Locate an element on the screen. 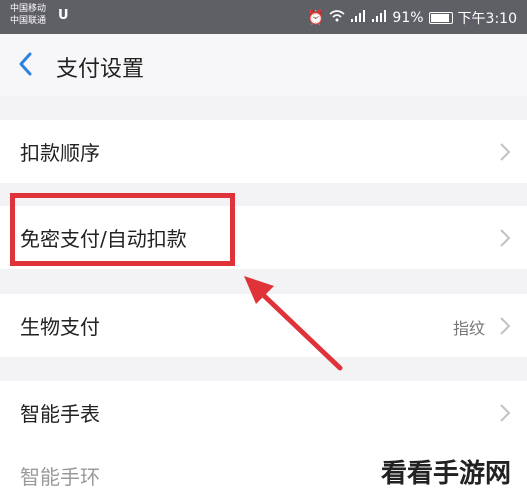  clock: 下午3:10 is located at coordinates (487, 19).